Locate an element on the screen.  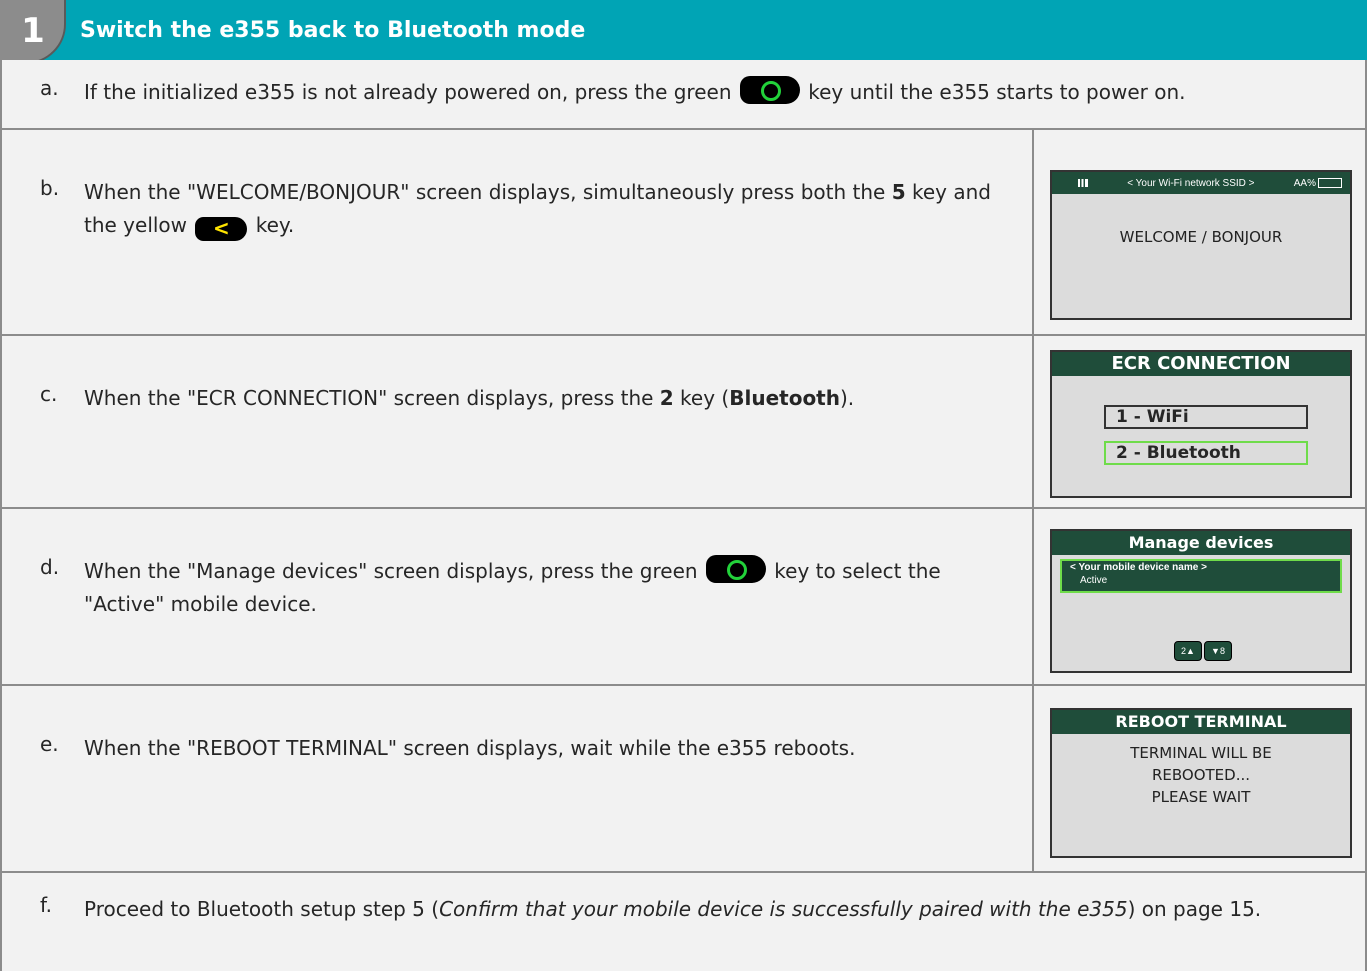
step-letter: a. is located at coordinates (49, 88).